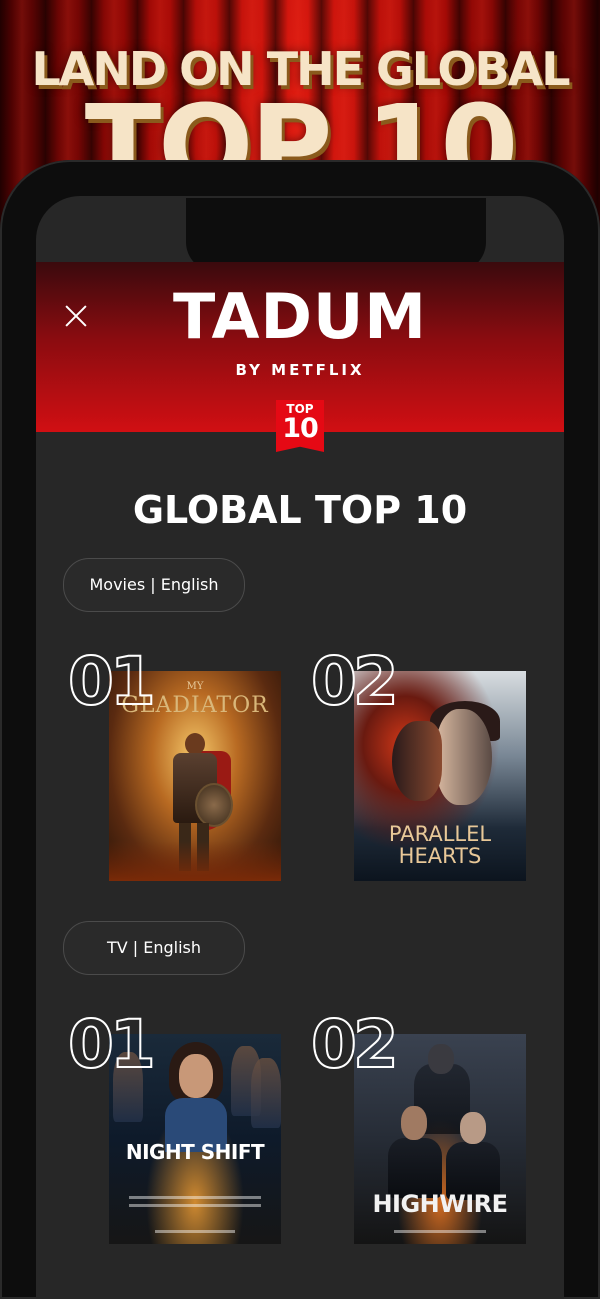 Image resolution: width=600 pixels, height=1299 pixels. I want to click on top10-badge-icon: TOP 10, so click(300, 426).